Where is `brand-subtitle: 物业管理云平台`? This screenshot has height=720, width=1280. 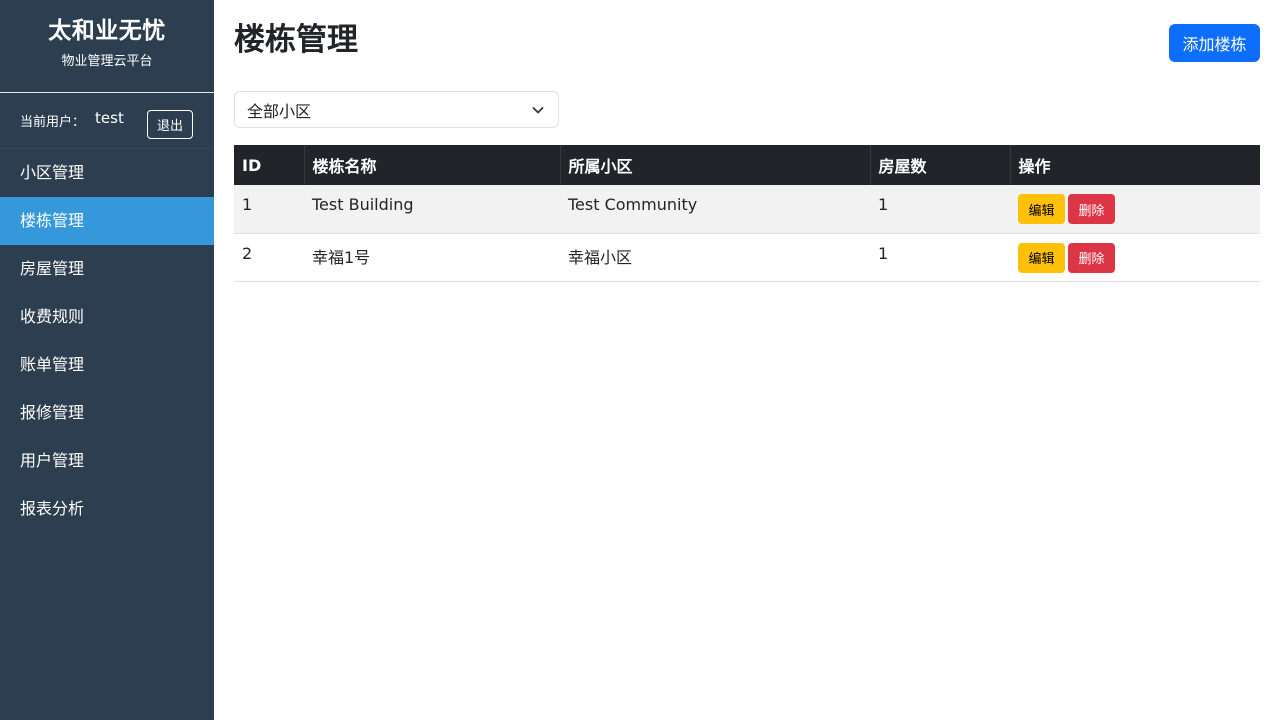
brand-subtitle: 物业管理云平台 is located at coordinates (107, 61).